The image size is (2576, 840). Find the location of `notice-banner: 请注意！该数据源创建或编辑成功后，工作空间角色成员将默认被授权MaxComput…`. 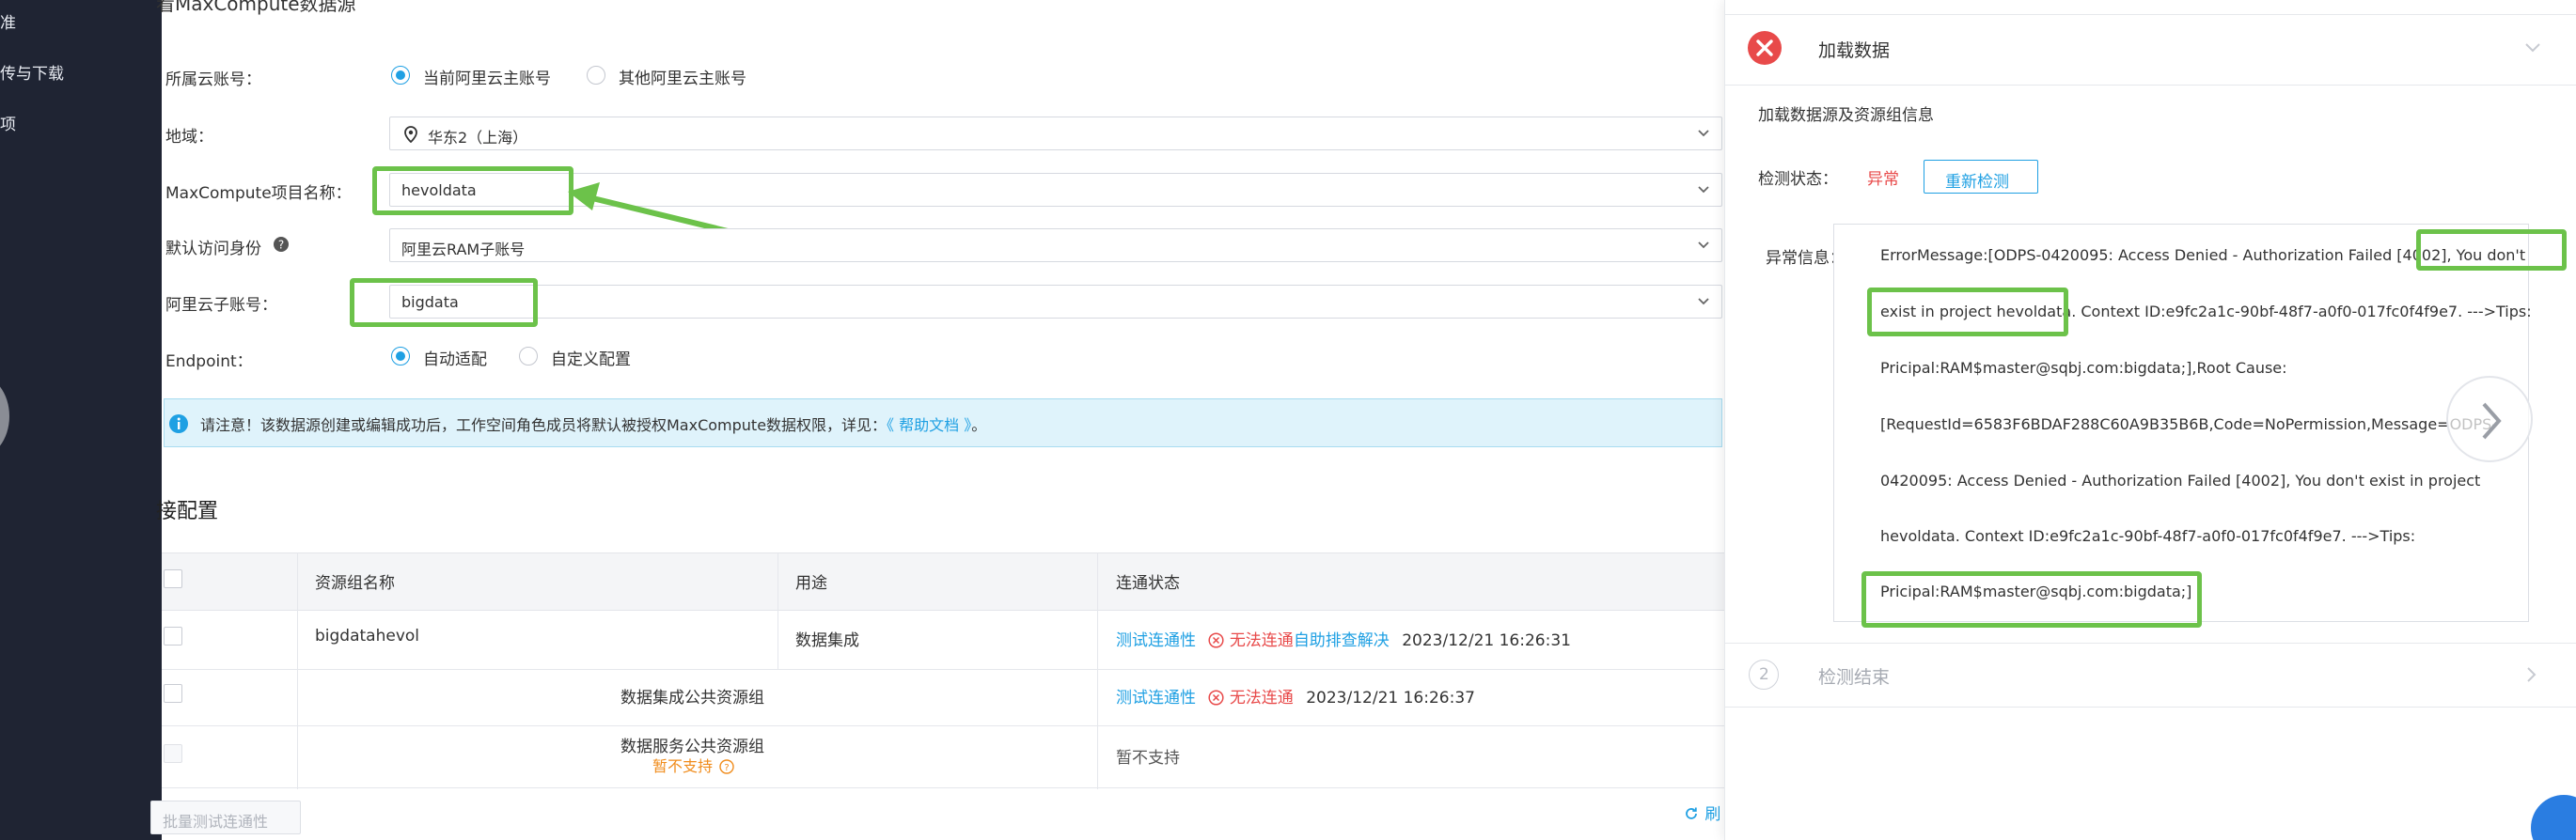

notice-banner: 请注意！该数据源创建或编辑成功后，工作空间角色成员将默认被授权MaxComput… is located at coordinates (943, 422).